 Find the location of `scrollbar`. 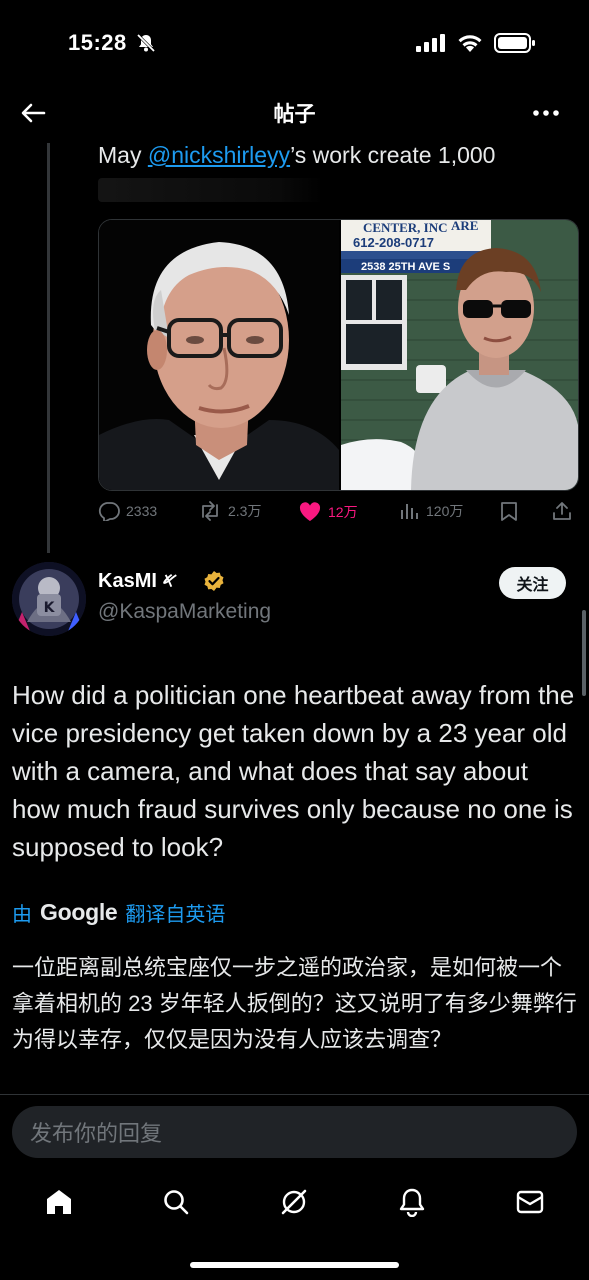

scrollbar is located at coordinates (584, 653).